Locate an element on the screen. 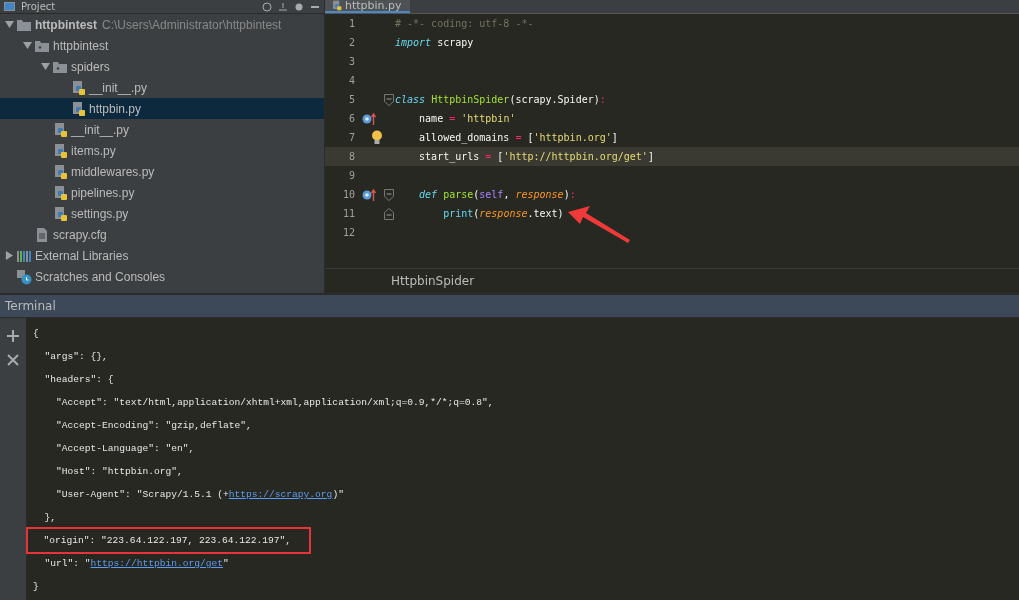  settings-icon is located at coordinates (299, 6).